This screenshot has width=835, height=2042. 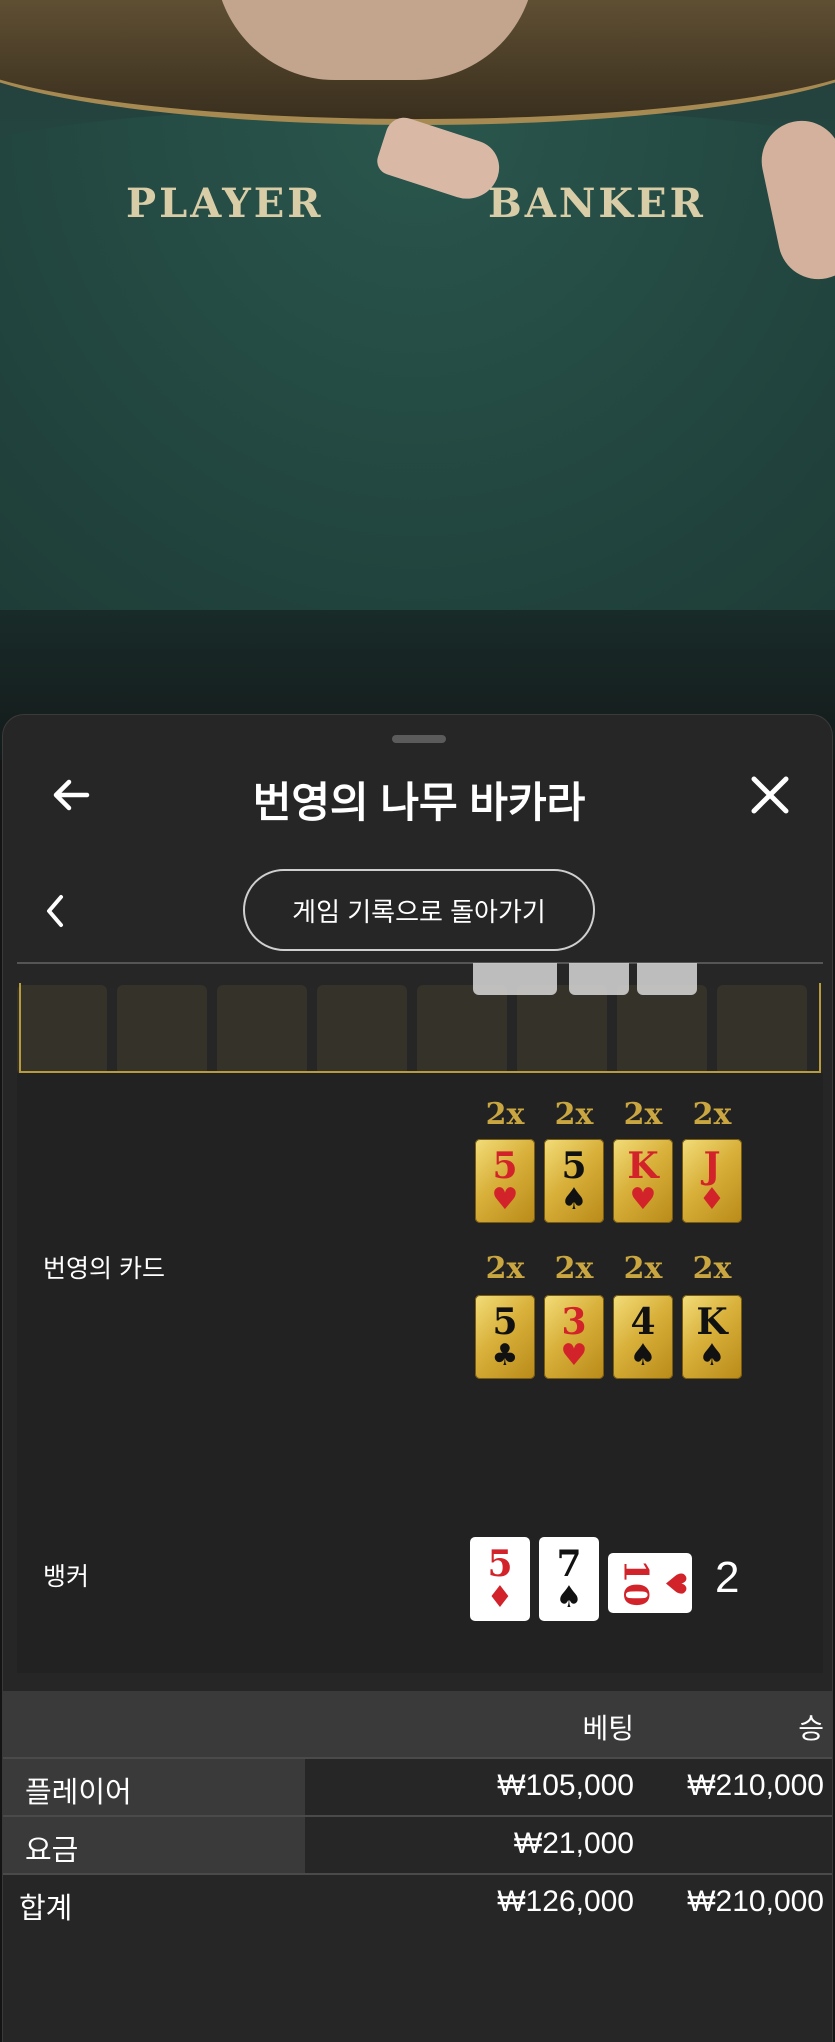 What do you see at coordinates (55, 911) in the screenshot?
I see `chevron-left-icon` at bounding box center [55, 911].